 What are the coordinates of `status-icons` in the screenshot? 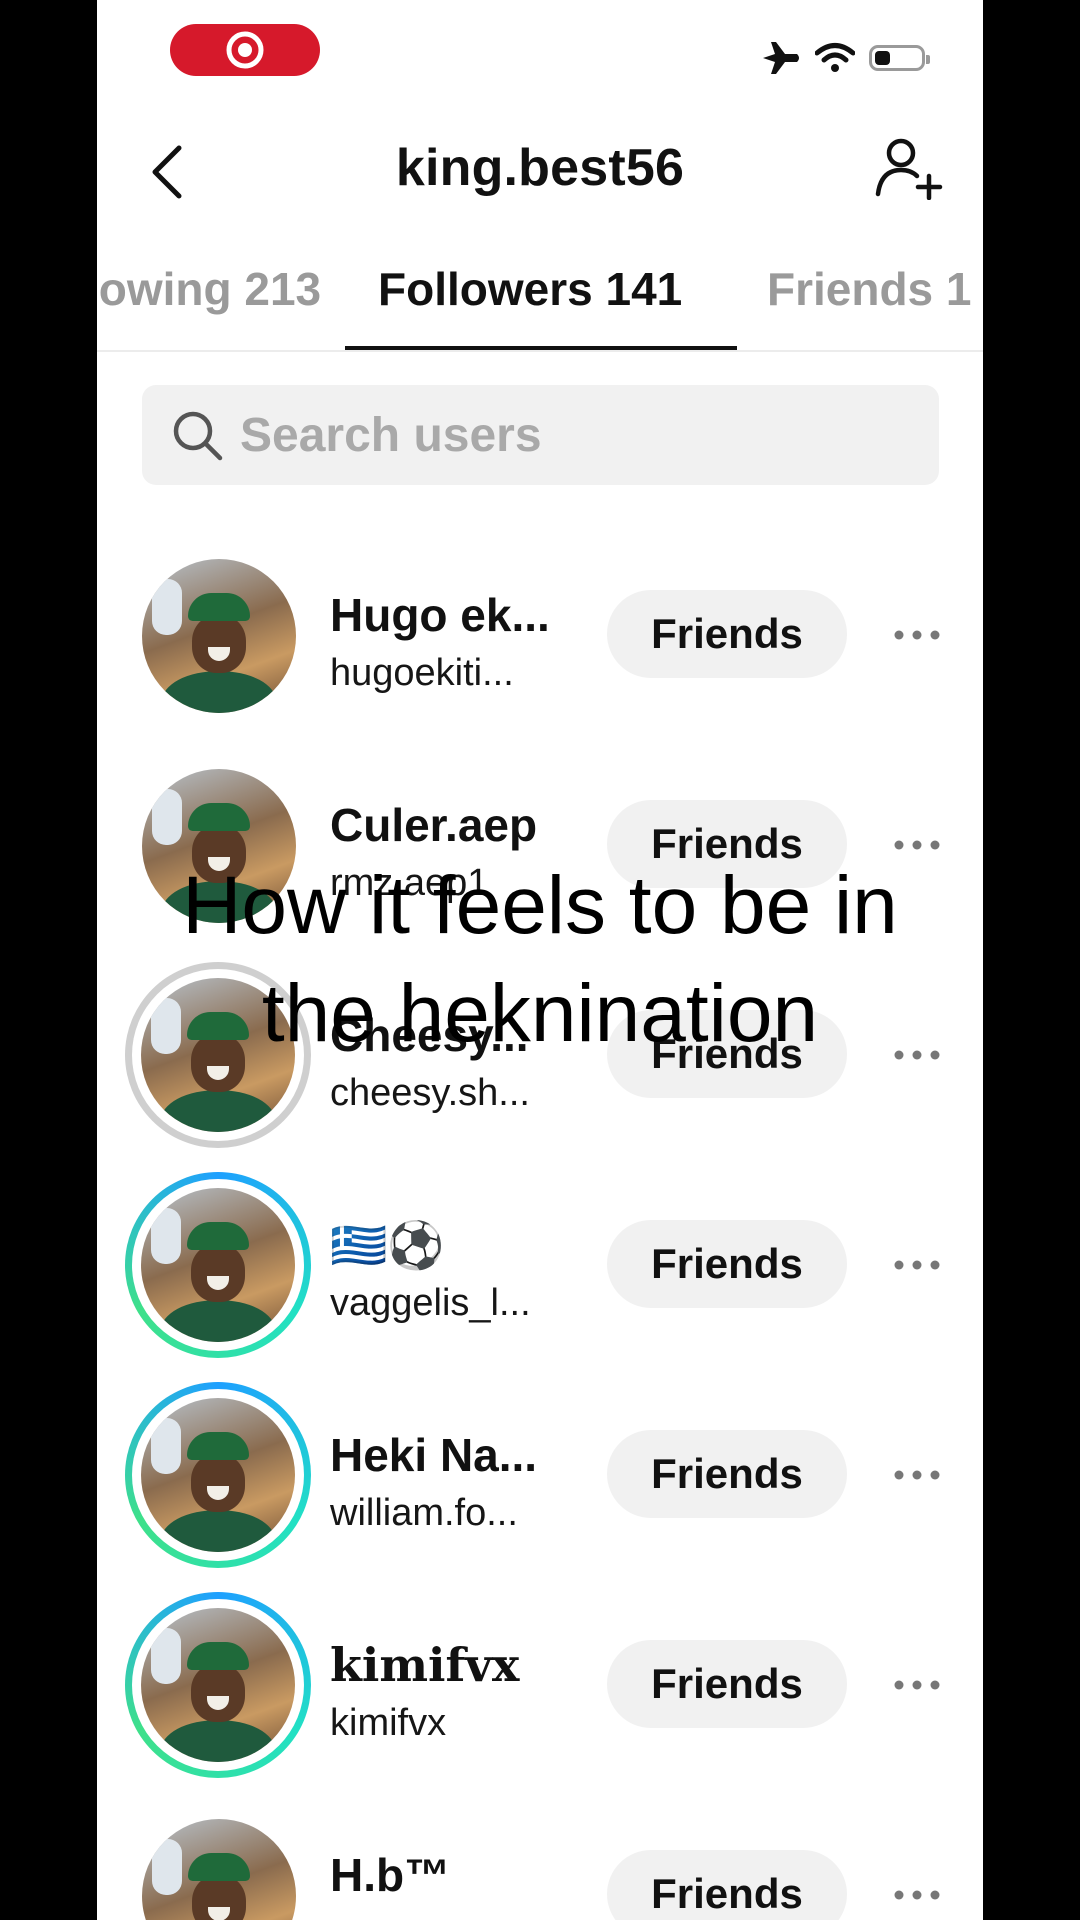 It's located at (845, 58).